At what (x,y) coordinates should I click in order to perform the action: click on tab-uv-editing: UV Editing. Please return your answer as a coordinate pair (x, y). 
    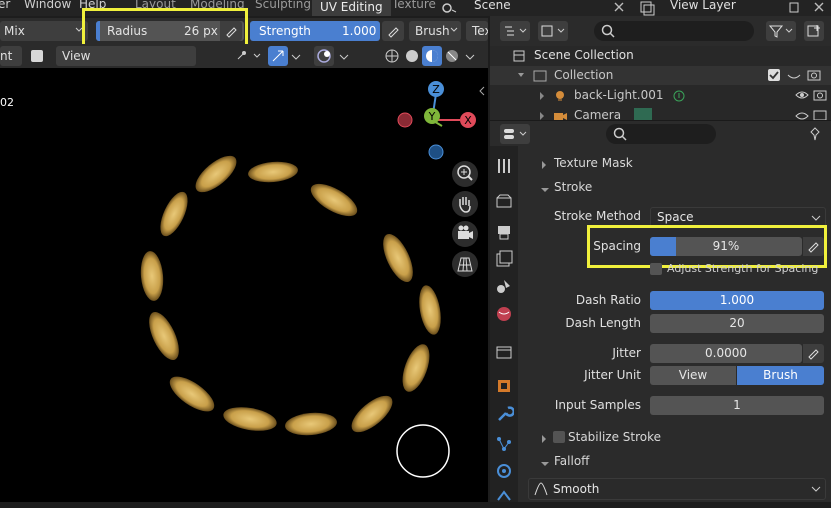
    Looking at the image, I should click on (351, 8).